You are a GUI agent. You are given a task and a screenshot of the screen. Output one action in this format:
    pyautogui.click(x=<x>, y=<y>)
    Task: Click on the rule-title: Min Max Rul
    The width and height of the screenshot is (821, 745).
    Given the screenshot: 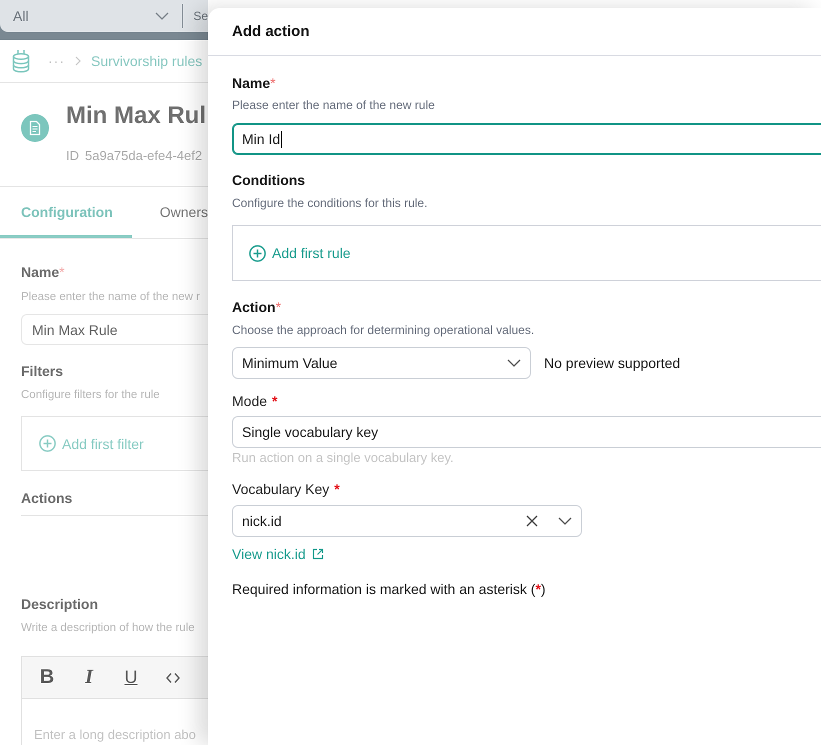 What is the action you would take?
    pyautogui.click(x=136, y=116)
    